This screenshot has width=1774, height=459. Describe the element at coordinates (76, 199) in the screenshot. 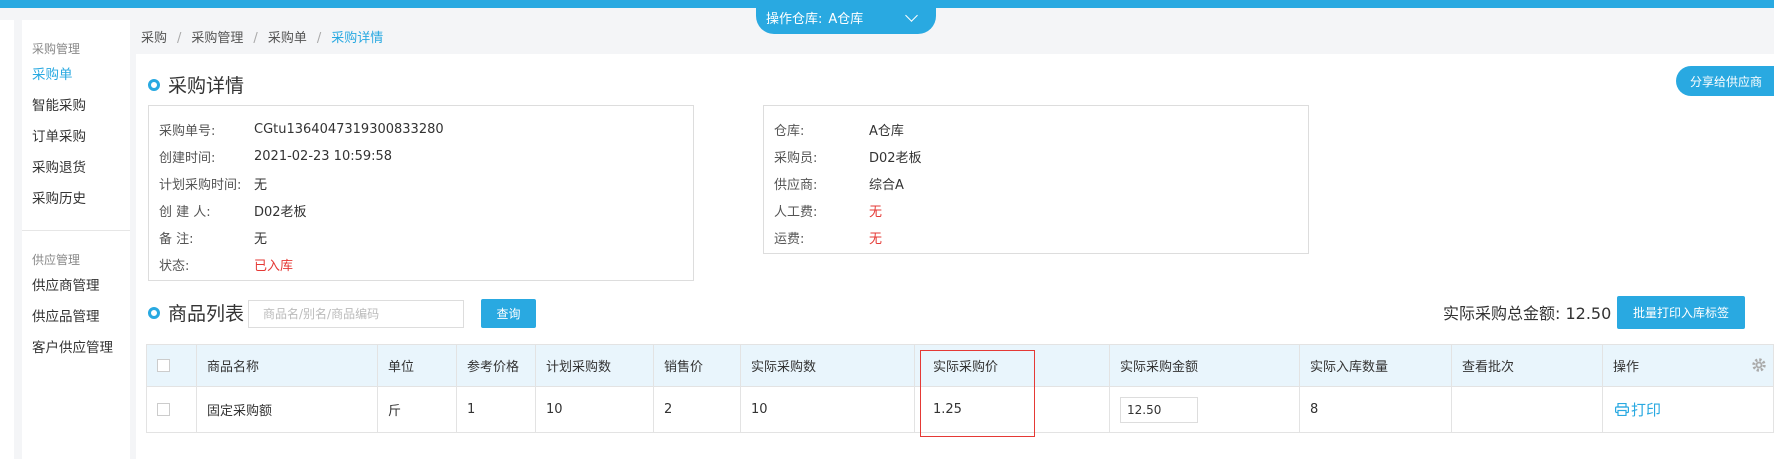

I see `sidebar-item-purchase-history: 采购历史` at that location.